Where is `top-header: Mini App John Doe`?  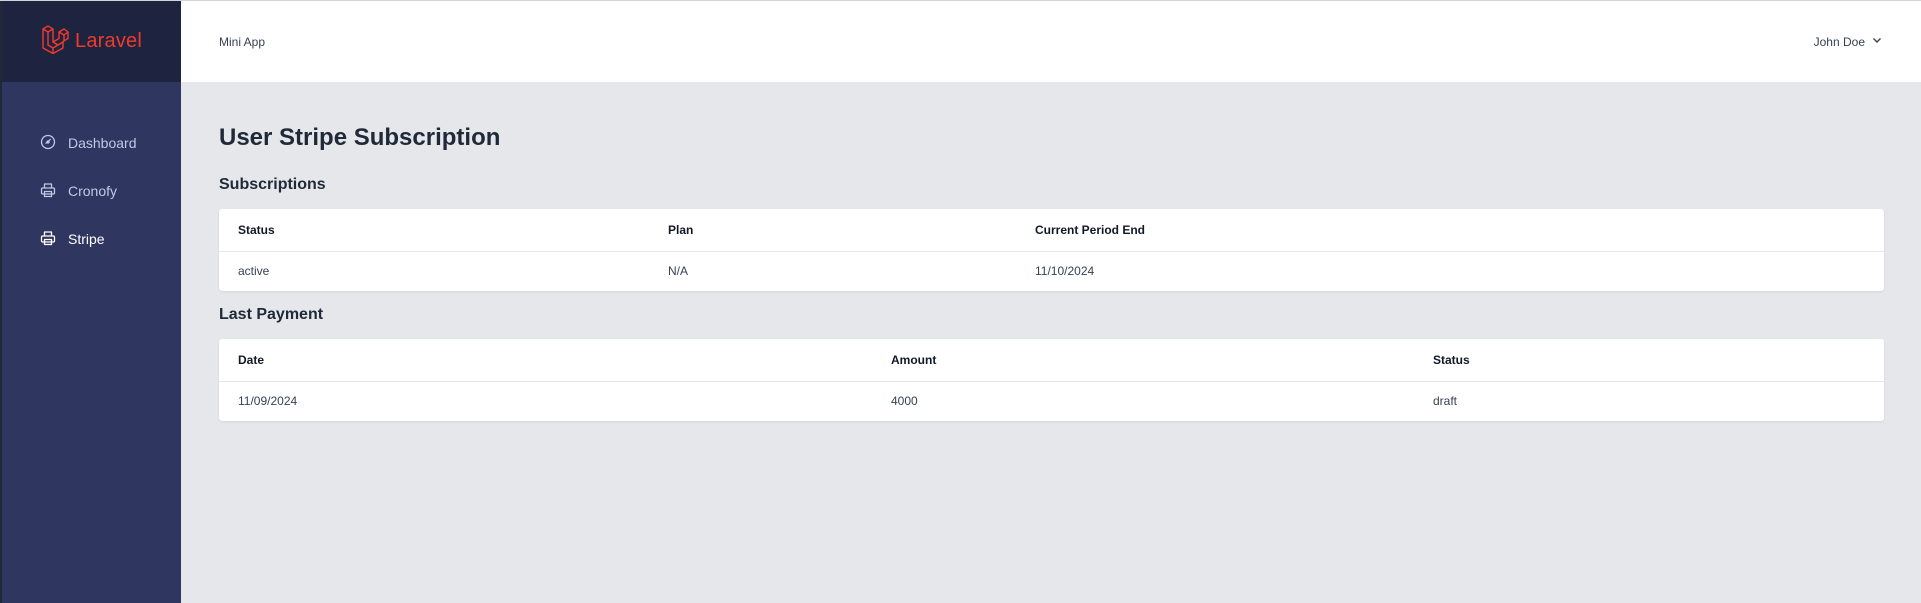 top-header: Mini App John Doe is located at coordinates (1051, 41).